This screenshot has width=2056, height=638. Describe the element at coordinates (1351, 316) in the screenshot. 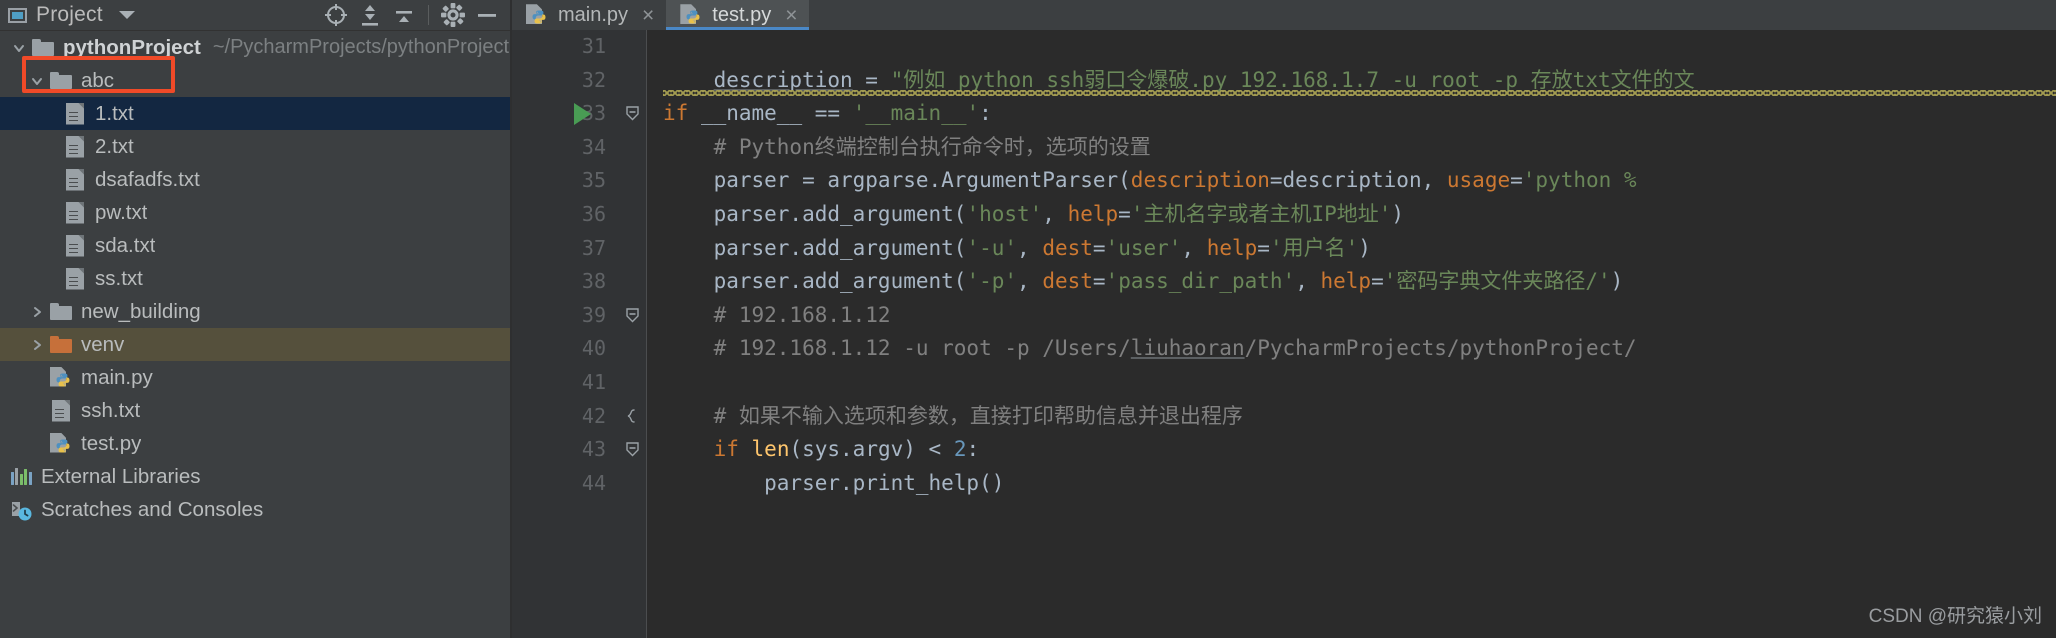

I see `code-line: # 192.168.1.12` at that location.